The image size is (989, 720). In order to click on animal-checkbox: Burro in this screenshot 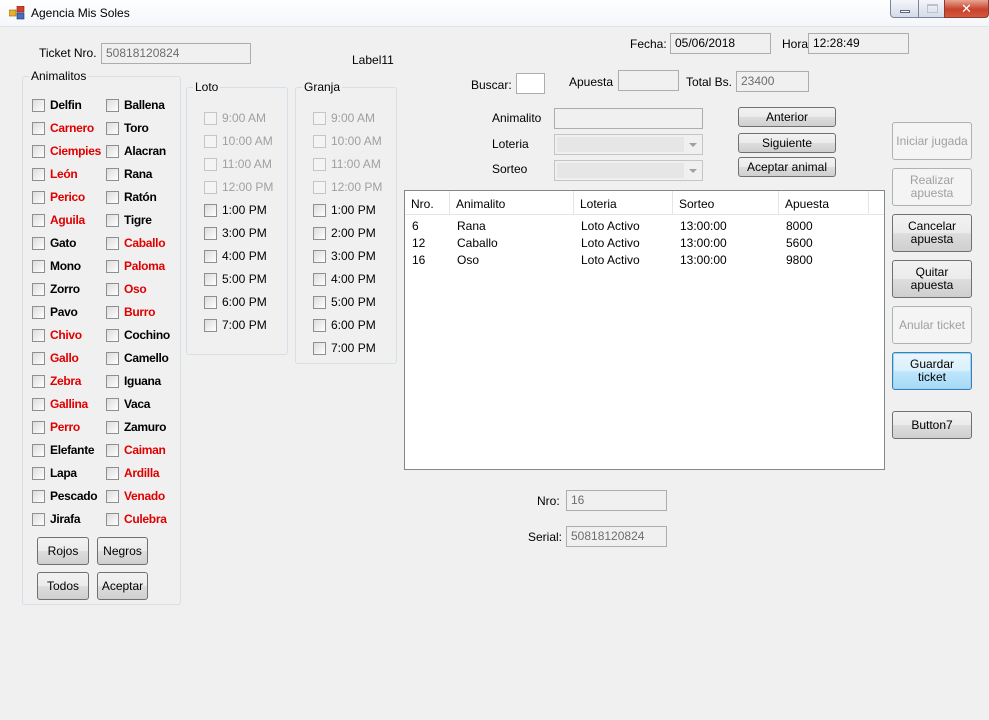, I will do `click(130, 312)`.